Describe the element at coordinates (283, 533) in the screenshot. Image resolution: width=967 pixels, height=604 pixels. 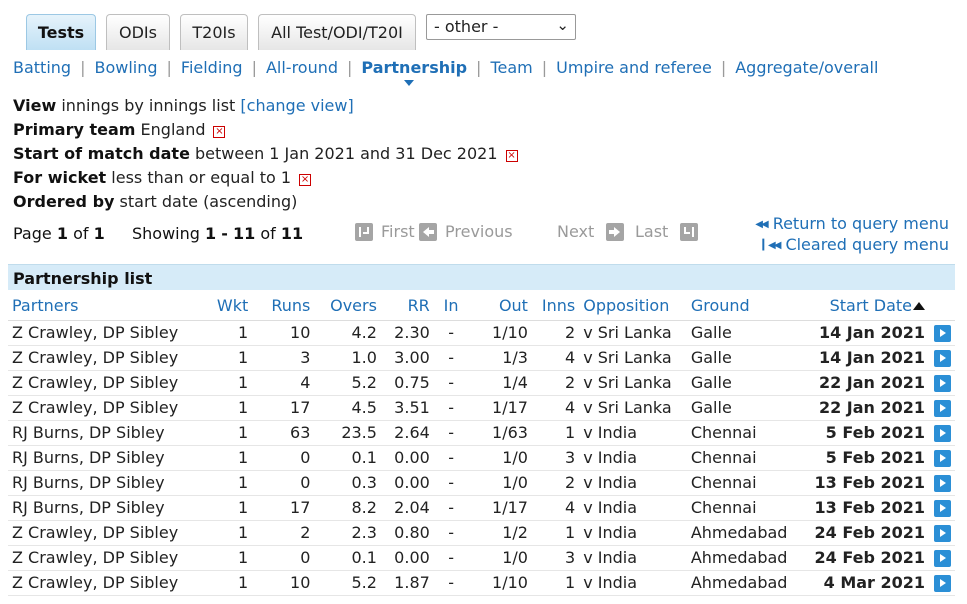
I see `cell-runs: 2` at that location.